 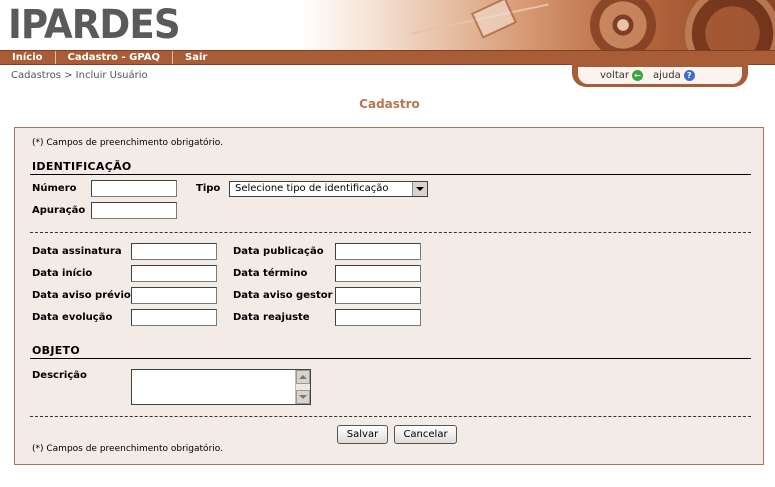 I want to click on numero-input, so click(x=134, y=188).